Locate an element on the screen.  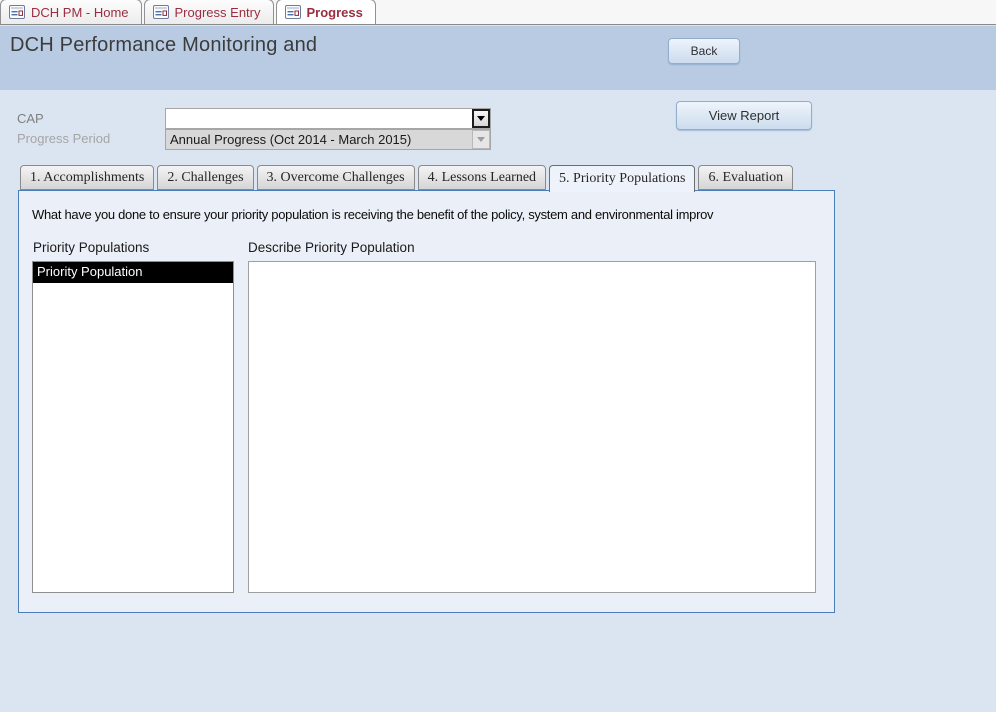
tab-lessons-learned: 4. Lessons Learned is located at coordinates (482, 177).